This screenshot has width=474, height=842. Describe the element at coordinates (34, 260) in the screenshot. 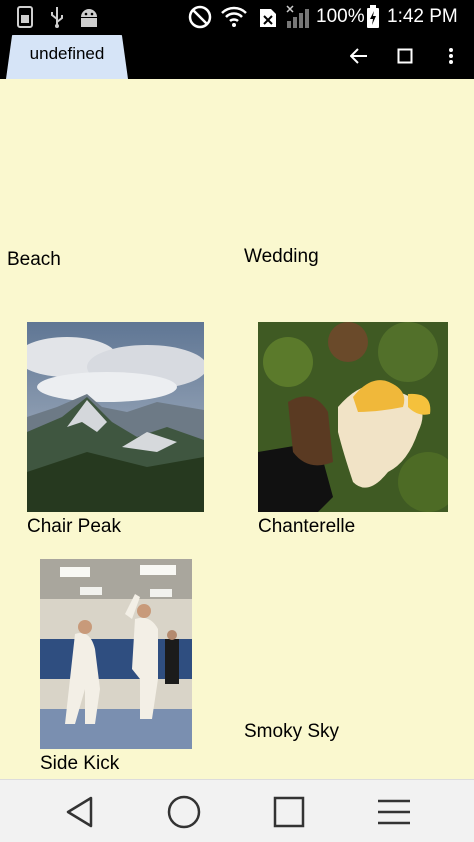

I see `gallery-item-label: Beach` at that location.